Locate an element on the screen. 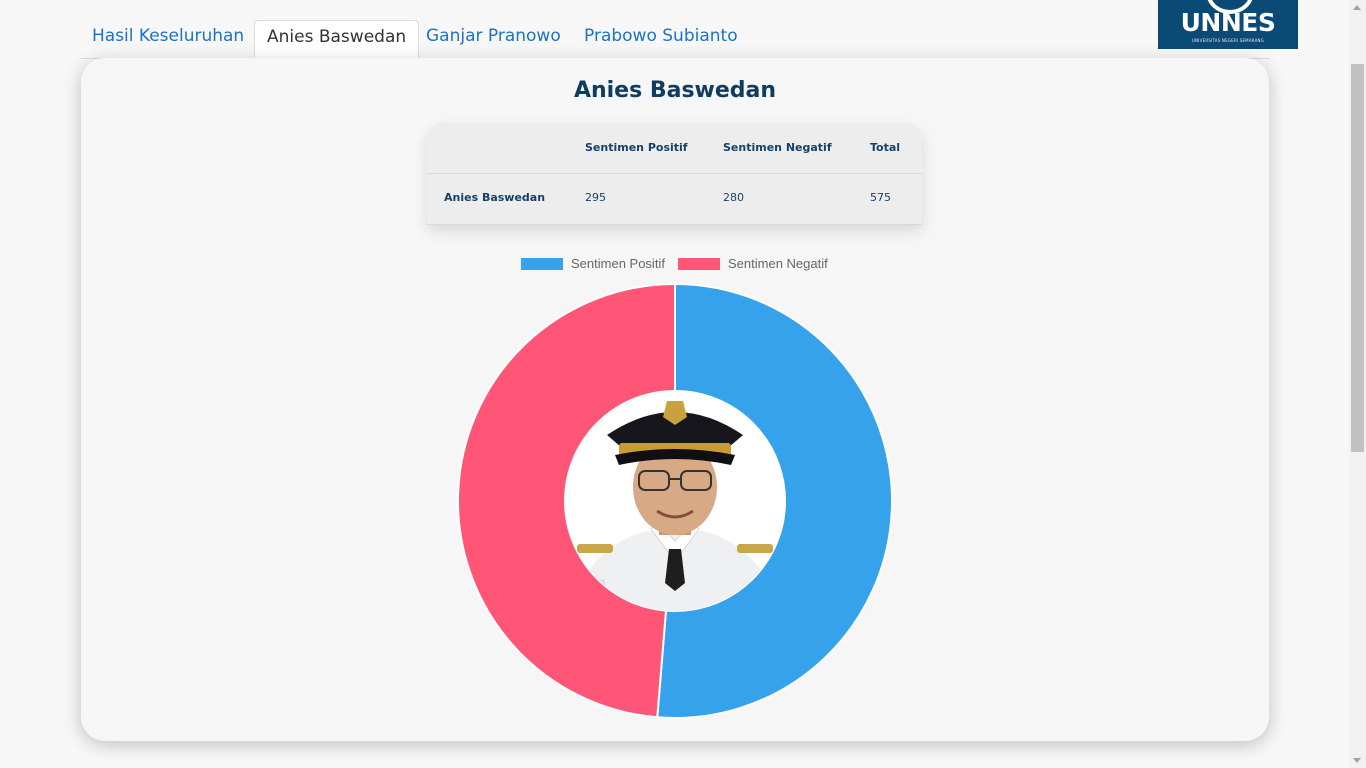 Image resolution: width=1366 pixels, height=768 pixels. legend-label: Sentimen Positif is located at coordinates (618, 263).